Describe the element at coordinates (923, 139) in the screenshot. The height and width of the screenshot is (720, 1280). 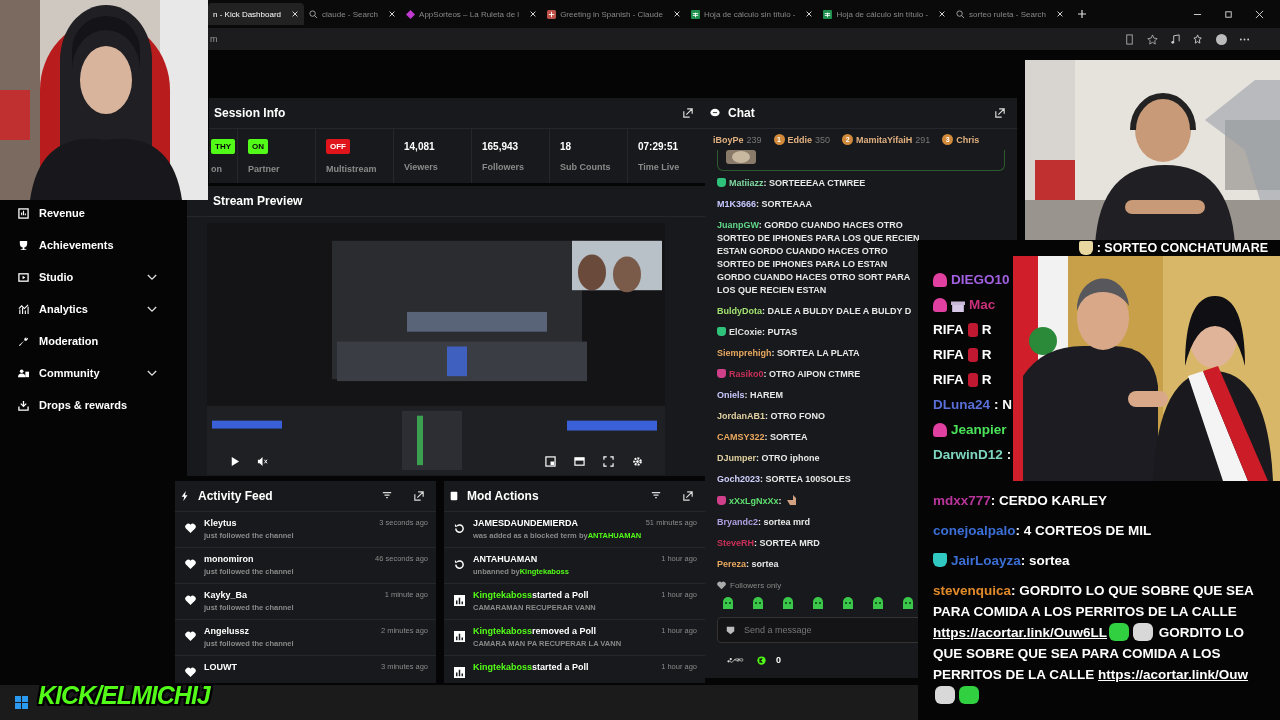
I see `points-count: 291` at that location.